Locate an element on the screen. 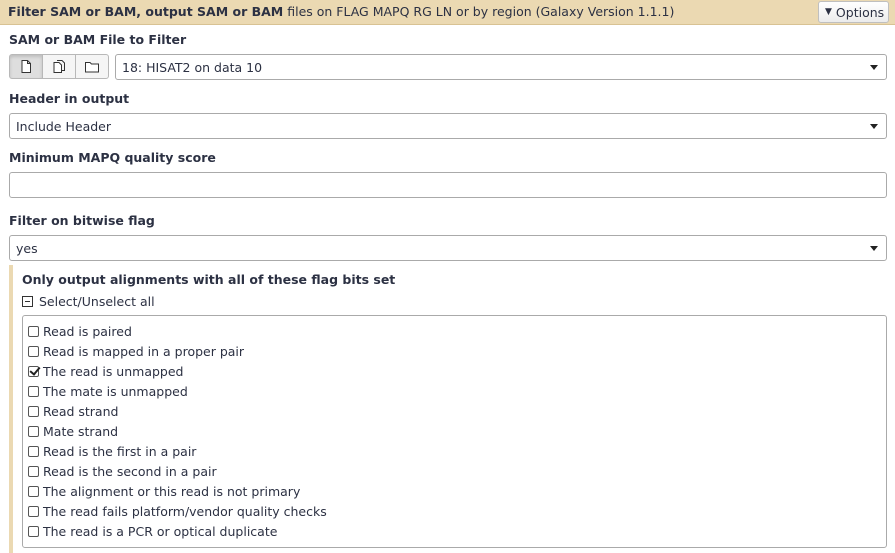  flag-option: Read is the second in a pair is located at coordinates (122, 471).